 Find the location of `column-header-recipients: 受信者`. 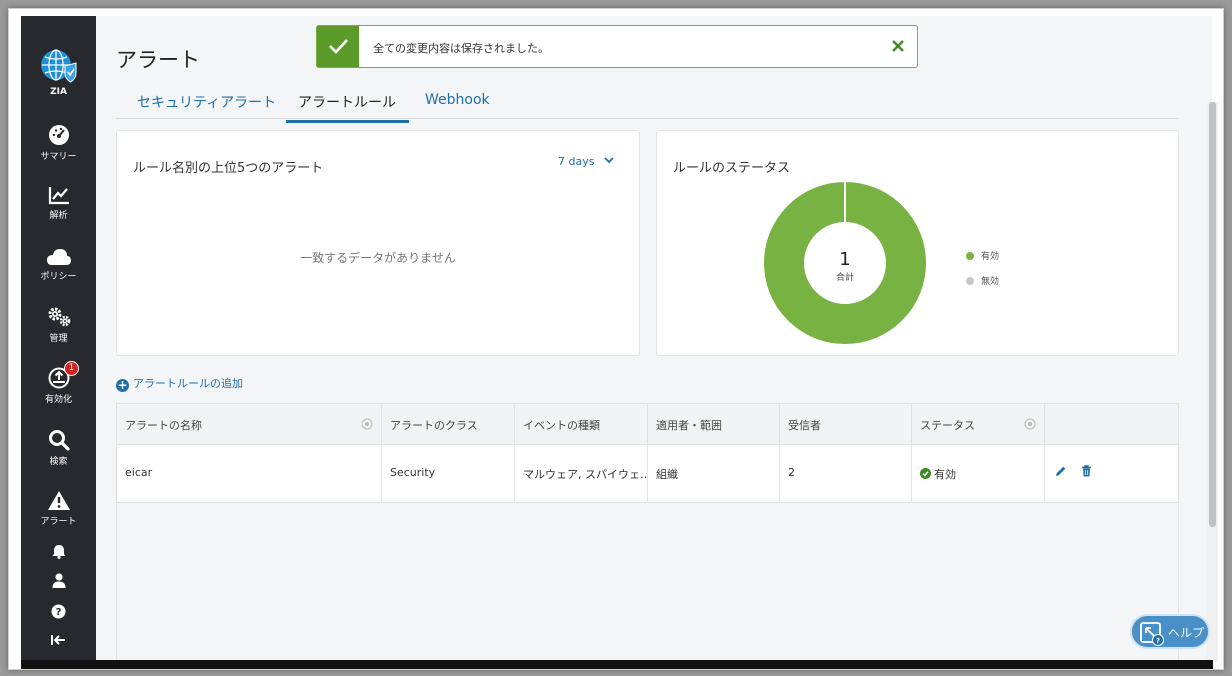

column-header-recipients: 受信者 is located at coordinates (846, 424).